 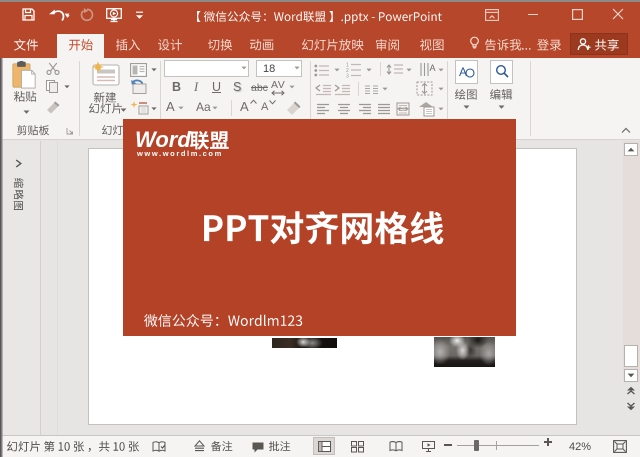 What do you see at coordinates (347, 77) in the screenshot?
I see `svg-text: 3` at bounding box center [347, 77].